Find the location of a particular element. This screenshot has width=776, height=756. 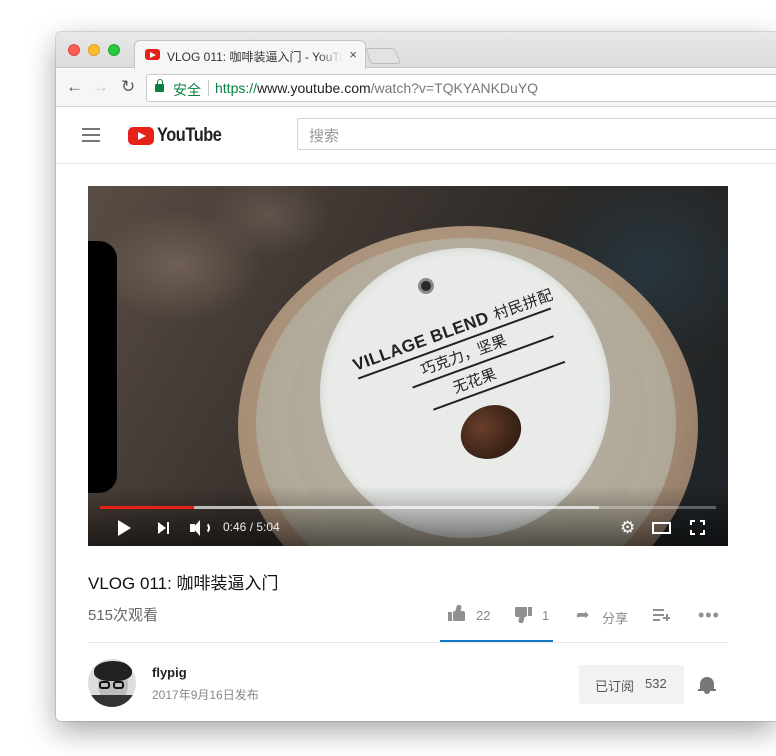

progress-bar is located at coordinates (408, 507).